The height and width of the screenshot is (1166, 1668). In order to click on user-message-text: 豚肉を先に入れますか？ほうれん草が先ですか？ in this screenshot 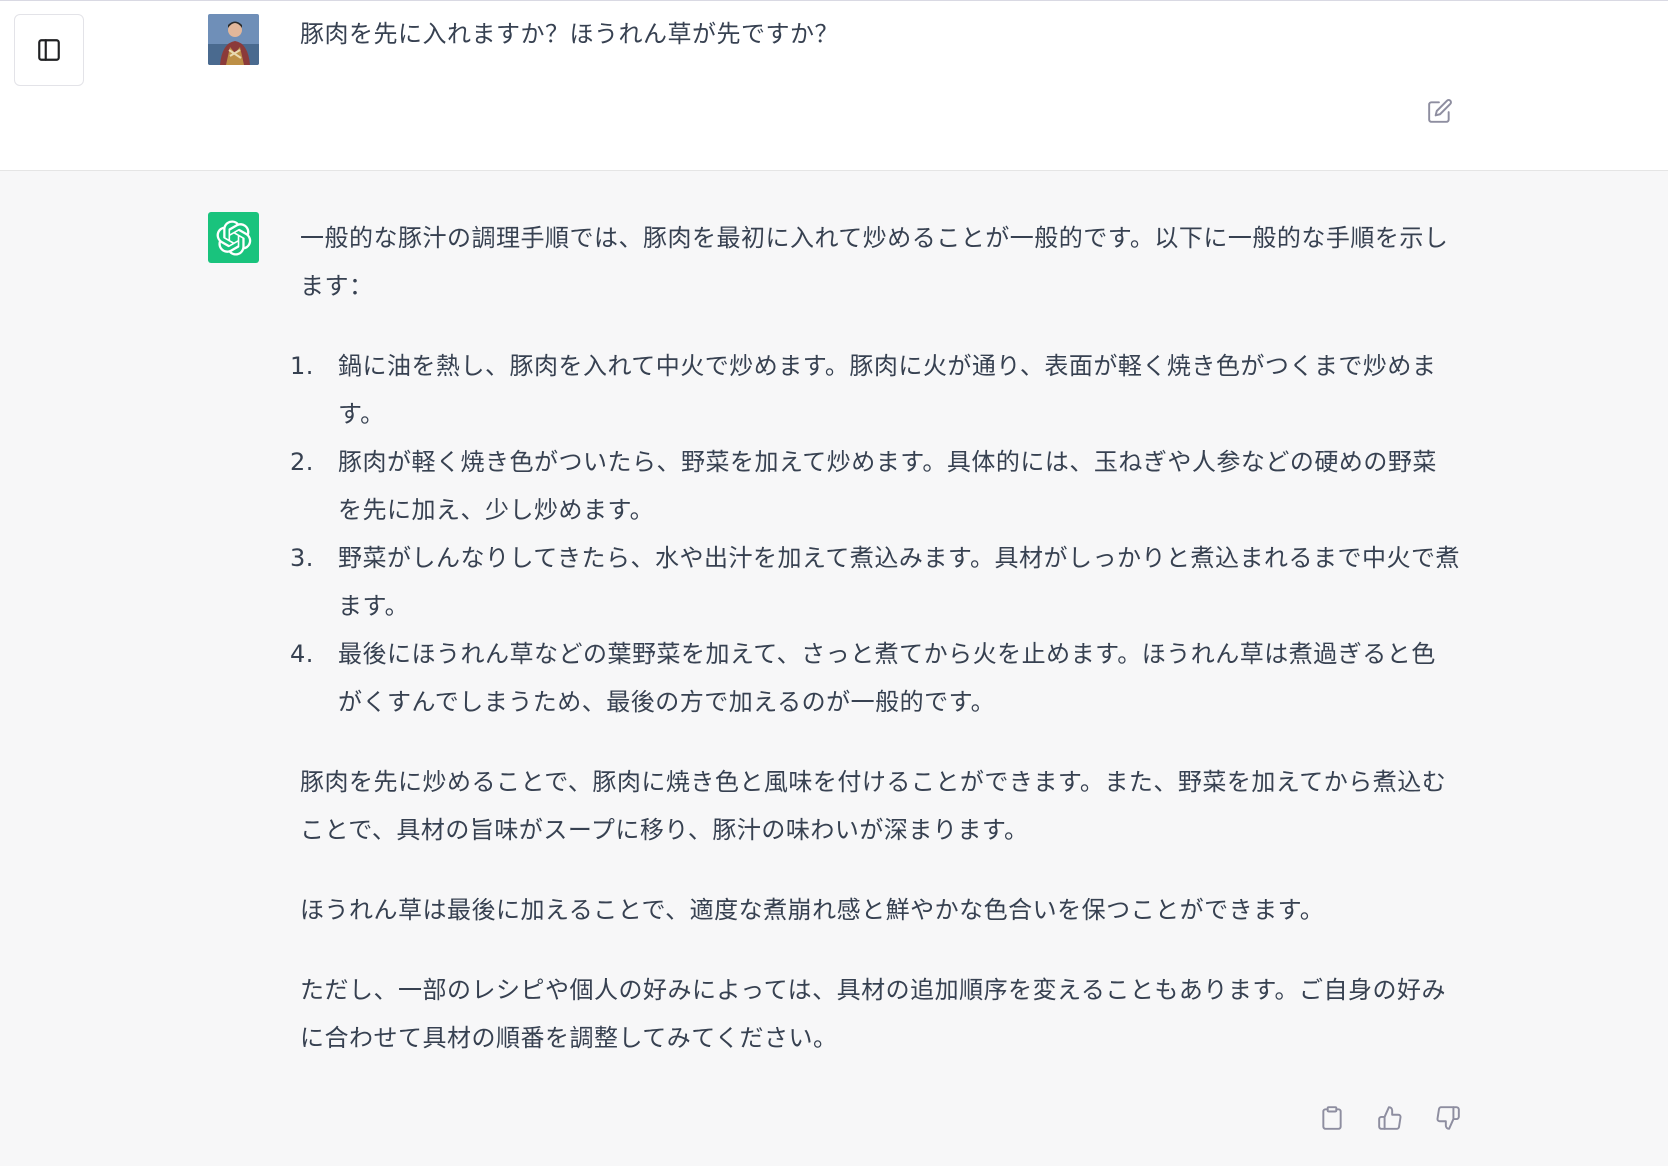, I will do `click(569, 34)`.